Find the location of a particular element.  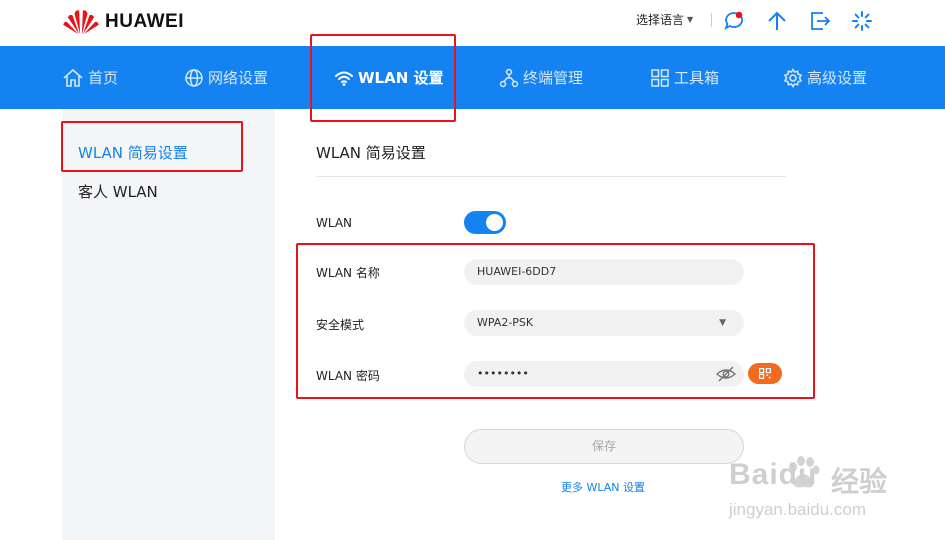

nav-item-advanced-settings: 高级设置 is located at coordinates (825, 77).